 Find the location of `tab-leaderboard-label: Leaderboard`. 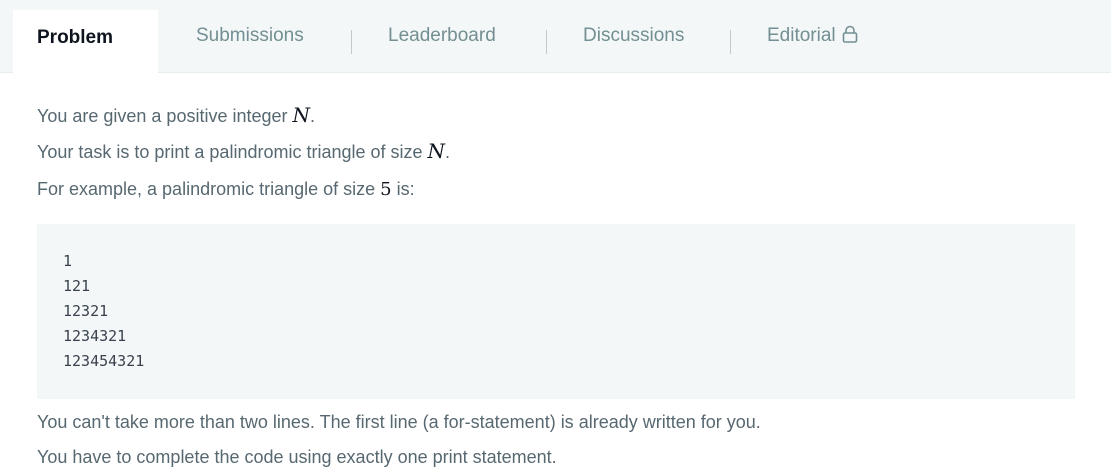

tab-leaderboard-label: Leaderboard is located at coordinates (442, 35).